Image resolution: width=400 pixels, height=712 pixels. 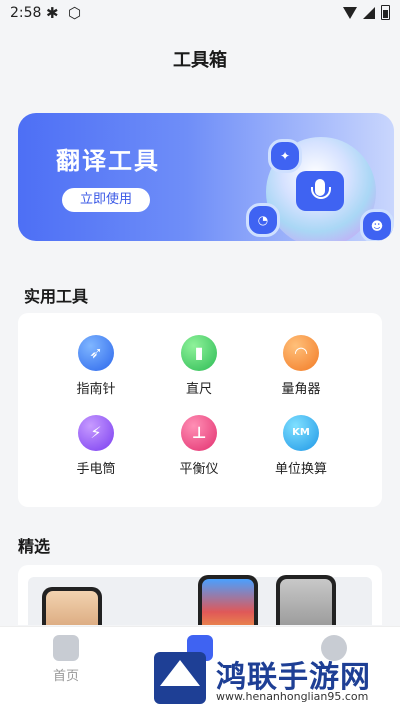 I want to click on status-time: 2:58, so click(x=26, y=13).